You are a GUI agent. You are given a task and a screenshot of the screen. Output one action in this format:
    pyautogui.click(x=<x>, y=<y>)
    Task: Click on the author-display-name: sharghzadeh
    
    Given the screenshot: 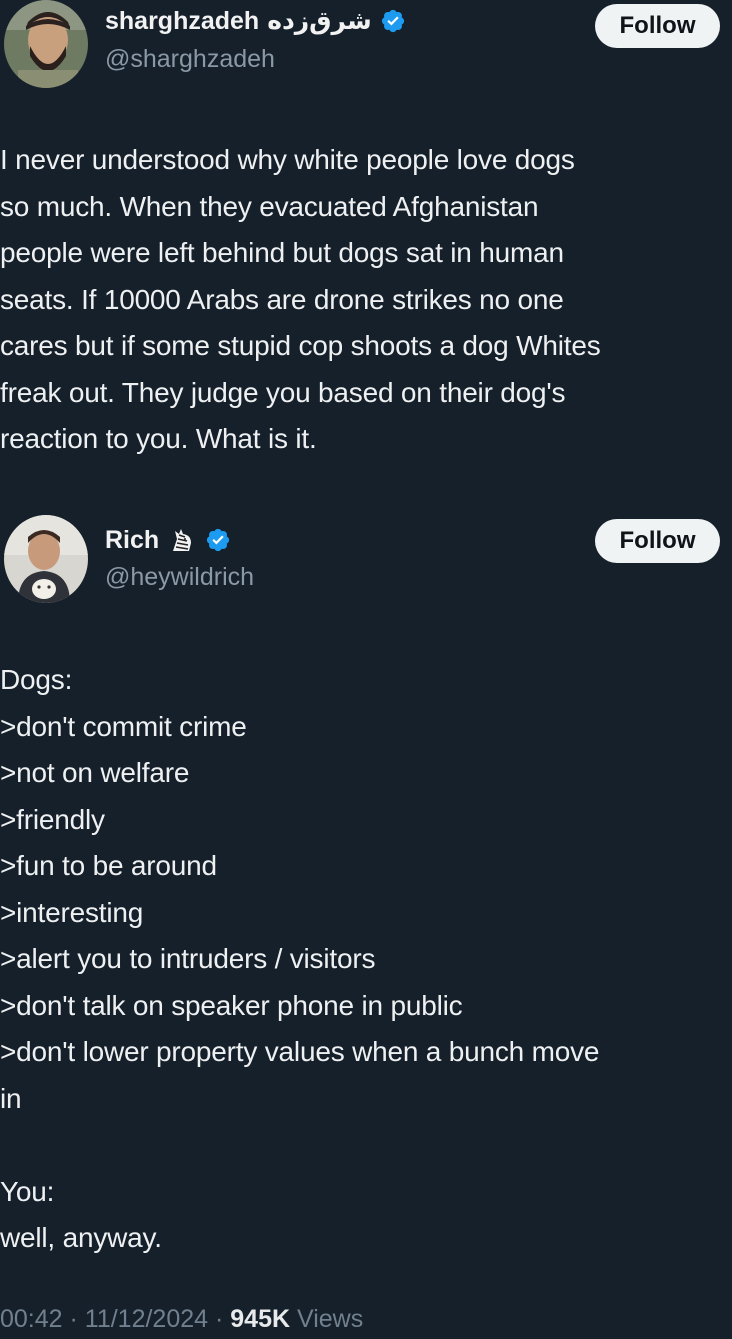 What is the action you would take?
    pyautogui.click(x=182, y=21)
    